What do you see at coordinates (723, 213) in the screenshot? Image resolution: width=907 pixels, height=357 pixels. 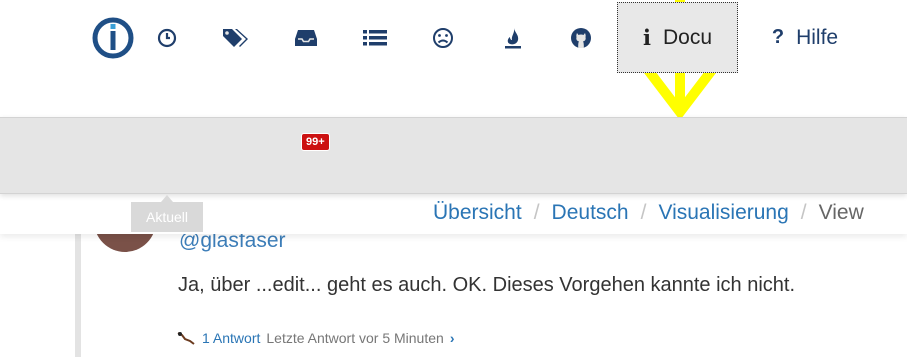 I see `breadcrumb-item-visualisierung: Visualisierung` at bounding box center [723, 213].